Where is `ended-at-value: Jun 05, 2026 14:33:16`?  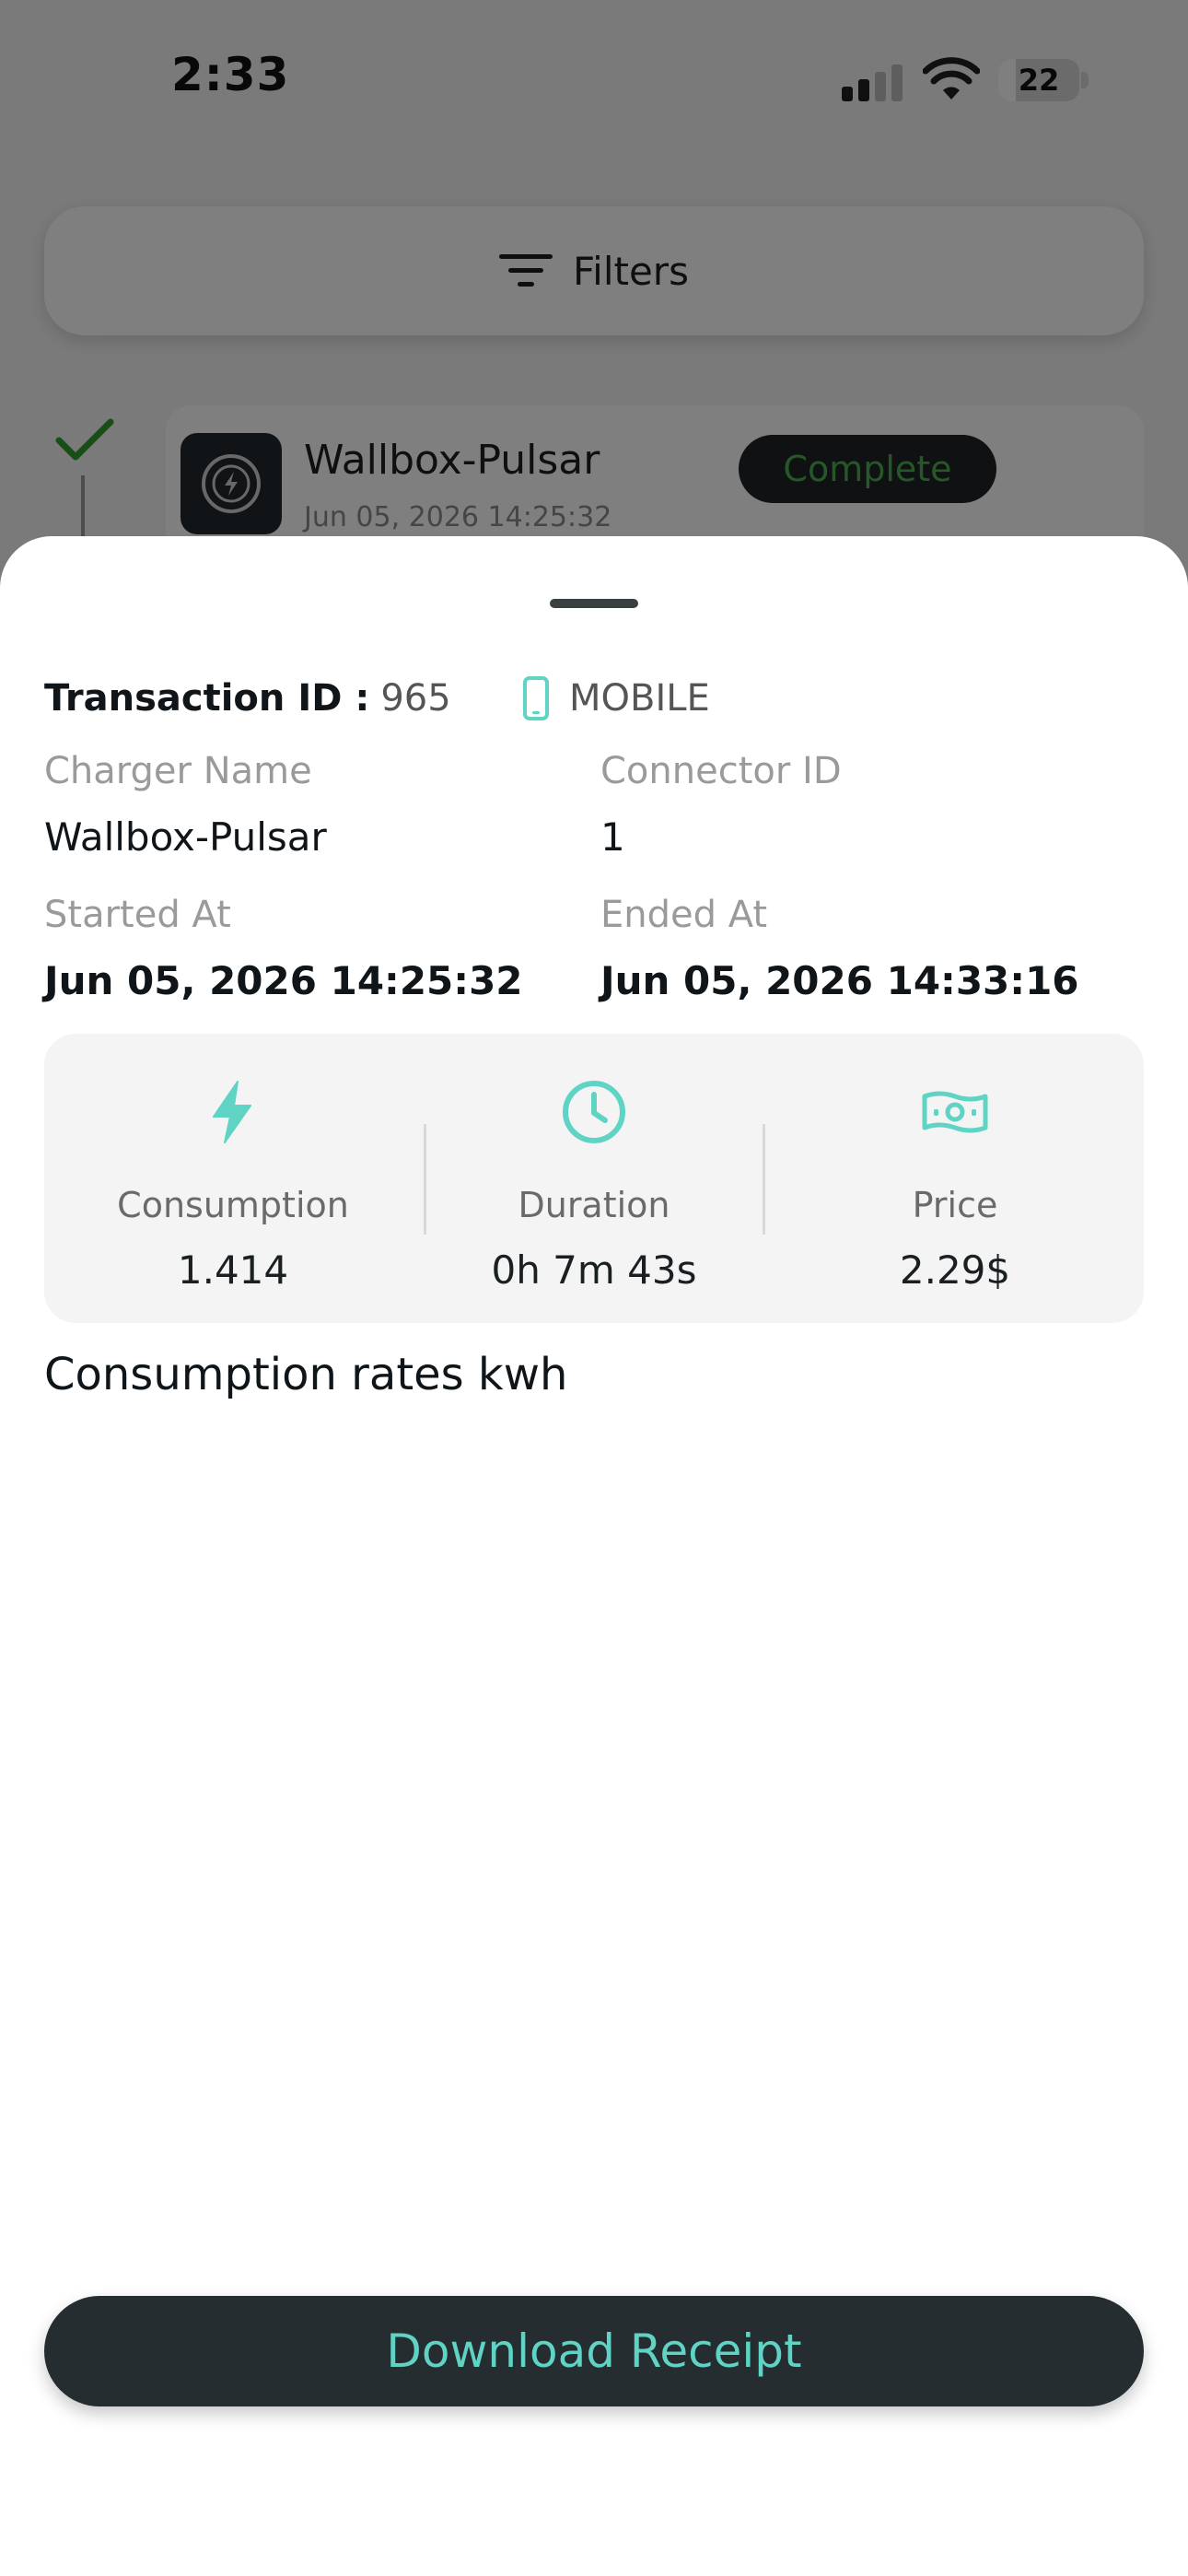
ended-at-value: Jun 05, 2026 14:33:16 is located at coordinates (839, 980).